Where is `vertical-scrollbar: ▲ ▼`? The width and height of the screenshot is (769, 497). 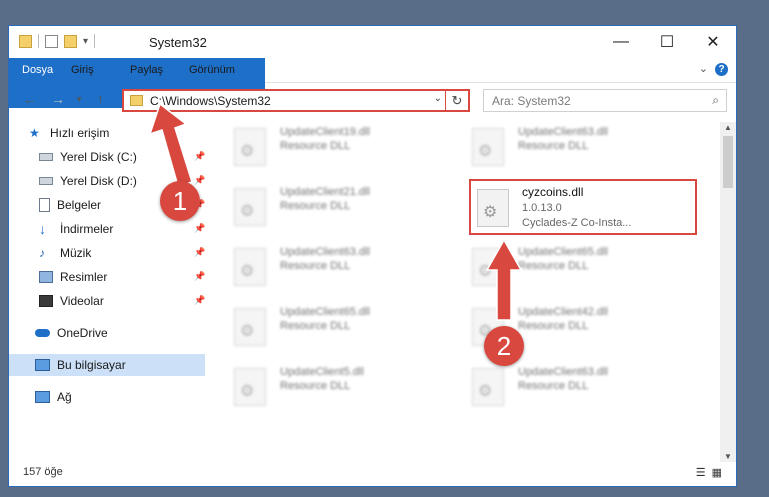 vertical-scrollbar: ▲ ▼ is located at coordinates (728, 292).